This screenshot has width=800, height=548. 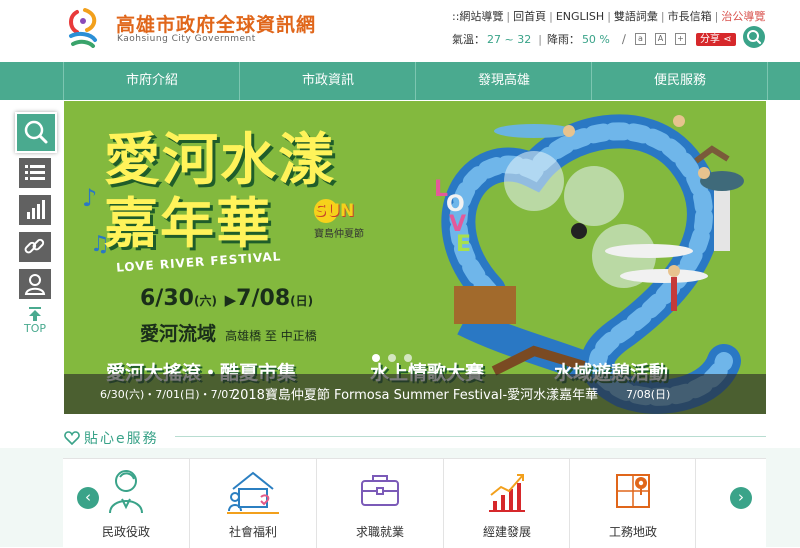 I want to click on user-icon, so click(x=35, y=284).